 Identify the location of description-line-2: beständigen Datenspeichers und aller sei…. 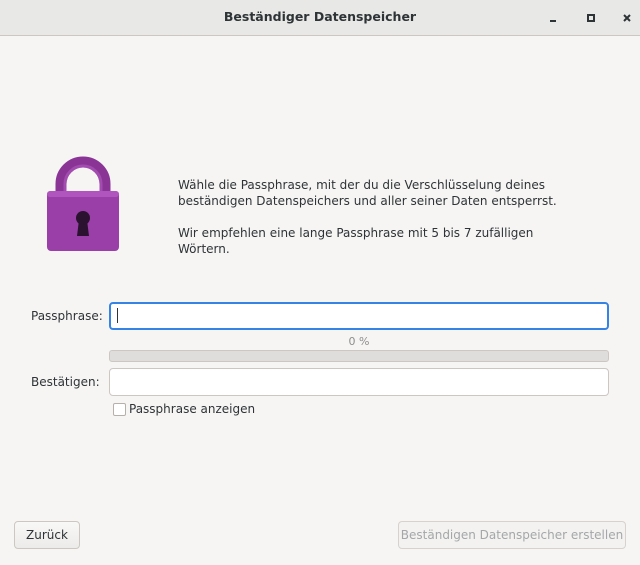
(367, 201).